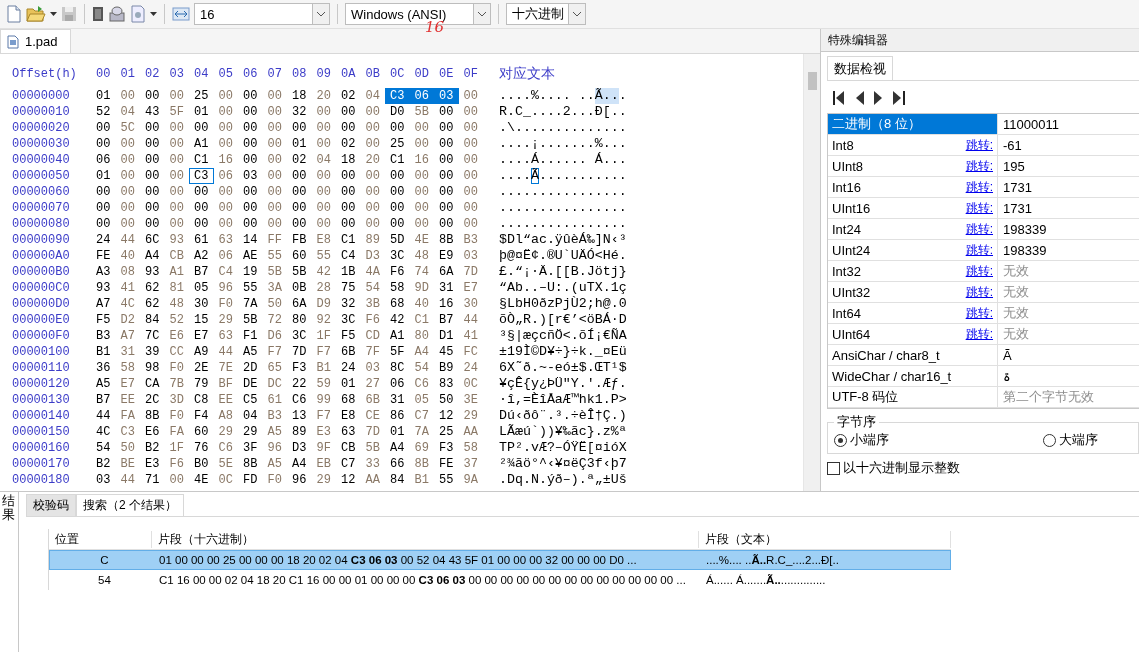 Image resolution: width=1139 pixels, height=652 pixels. What do you see at coordinates (839, 98) in the screenshot?
I see `first-icon` at bounding box center [839, 98].